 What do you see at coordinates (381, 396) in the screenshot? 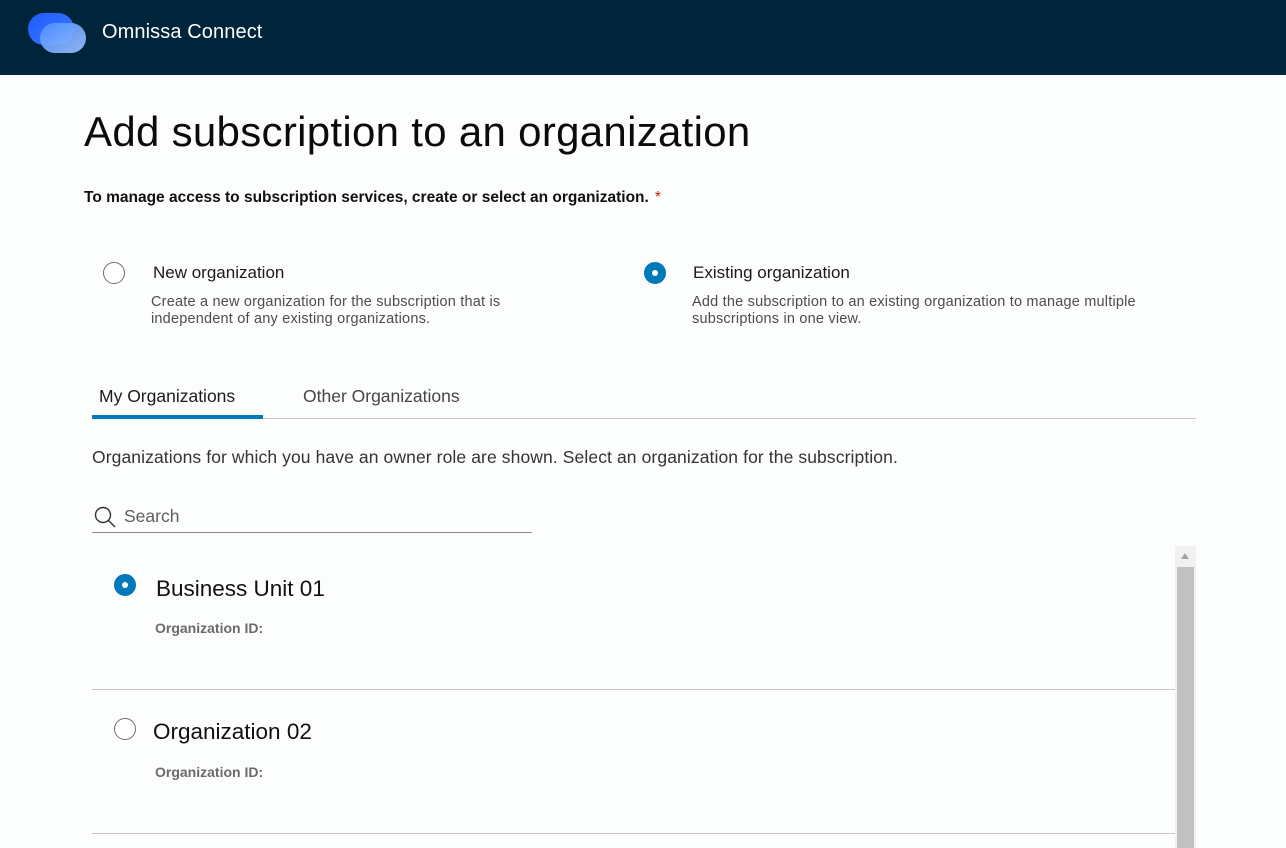
I see `tab-other-organizations: Other Organizations` at bounding box center [381, 396].